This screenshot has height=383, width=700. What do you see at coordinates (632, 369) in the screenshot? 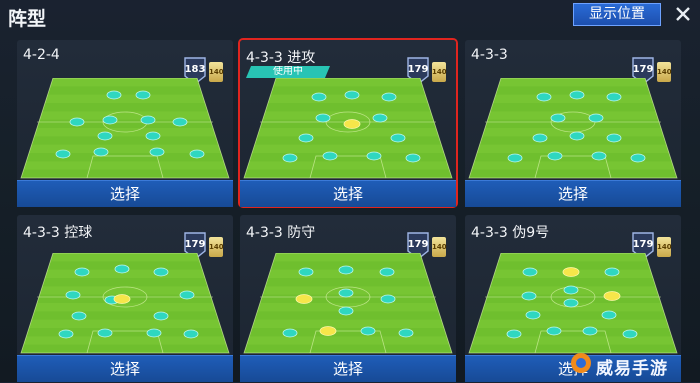
I see `watermark-text: 威易手游` at bounding box center [632, 369].